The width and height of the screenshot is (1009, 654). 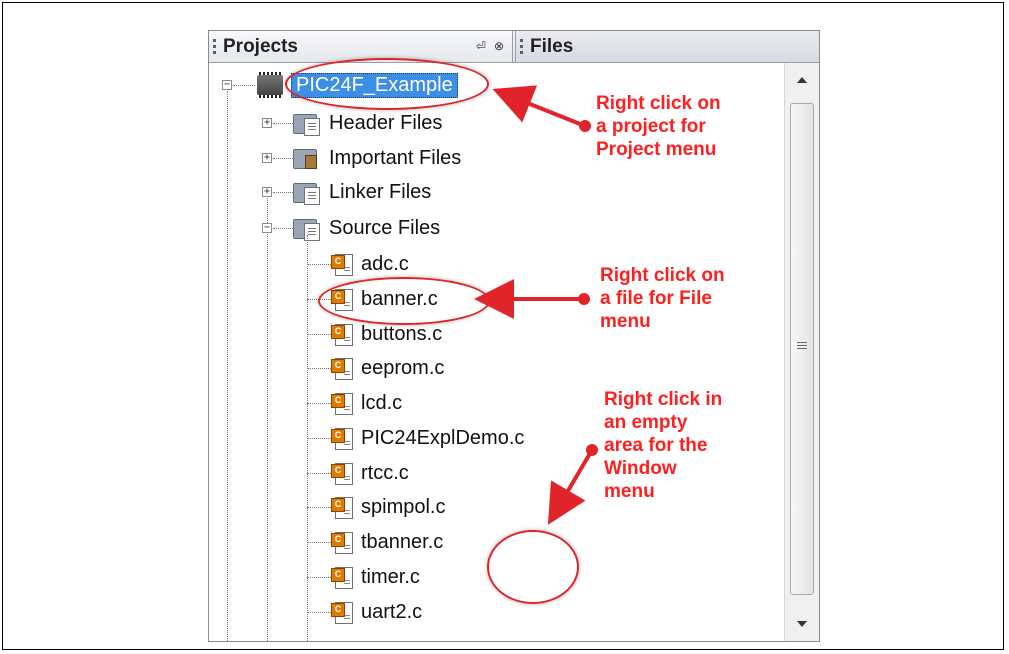 I want to click on folder-label: Header Files, so click(x=386, y=122).